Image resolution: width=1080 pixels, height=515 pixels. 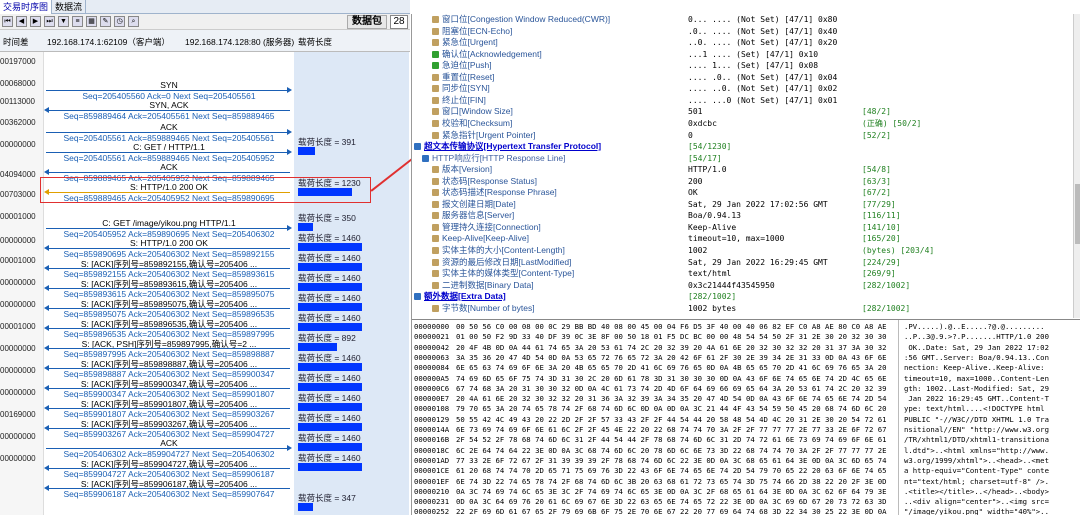 I want to click on time-cell: 00362000, so click(x=18, y=122).